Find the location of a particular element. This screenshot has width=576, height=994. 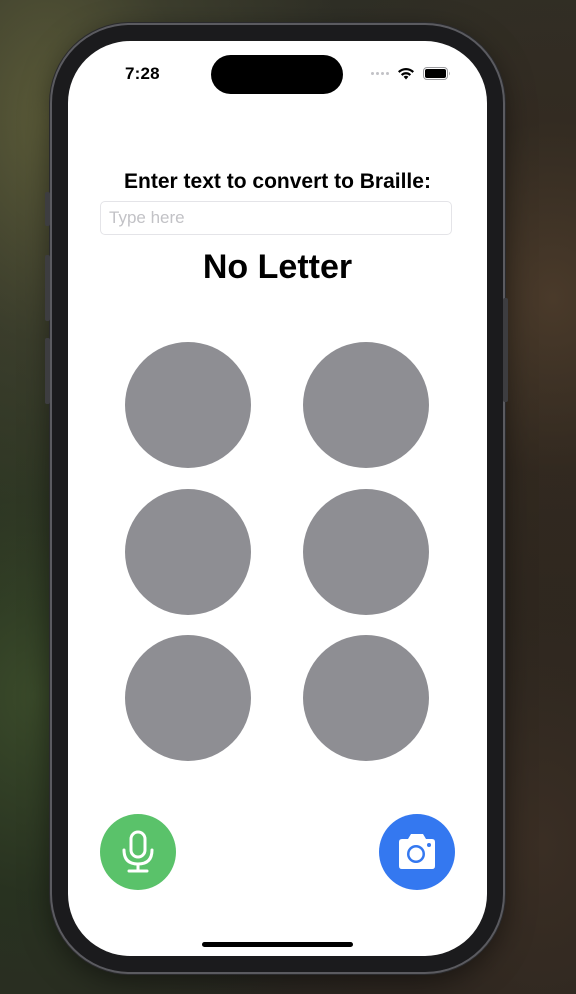

microphone-button is located at coordinates (138, 852).